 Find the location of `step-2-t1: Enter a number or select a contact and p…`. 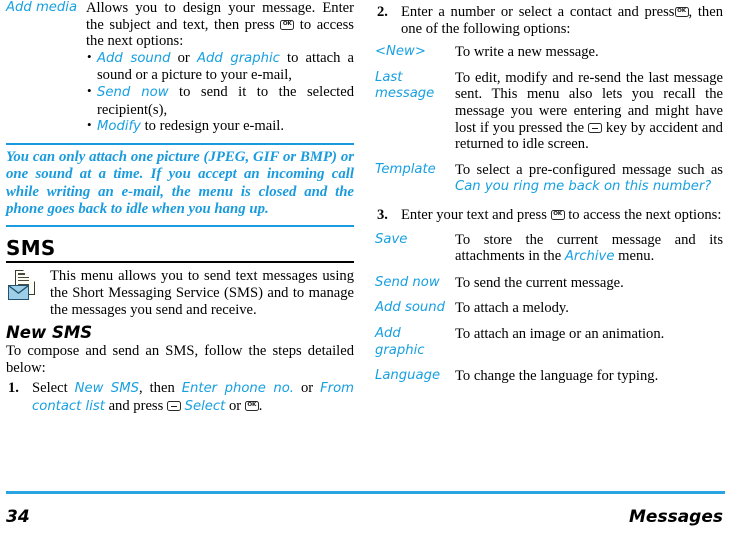

step-2-t1: Enter a number or select a contact and p… is located at coordinates (538, 12).